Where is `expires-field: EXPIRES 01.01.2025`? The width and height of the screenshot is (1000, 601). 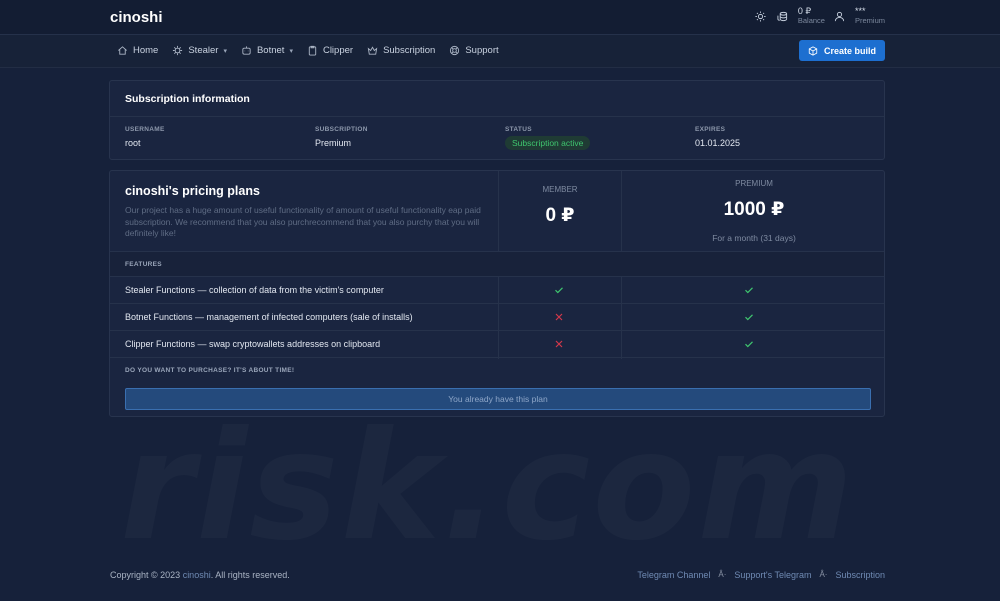
expires-field: EXPIRES 01.01.2025 is located at coordinates (717, 137).